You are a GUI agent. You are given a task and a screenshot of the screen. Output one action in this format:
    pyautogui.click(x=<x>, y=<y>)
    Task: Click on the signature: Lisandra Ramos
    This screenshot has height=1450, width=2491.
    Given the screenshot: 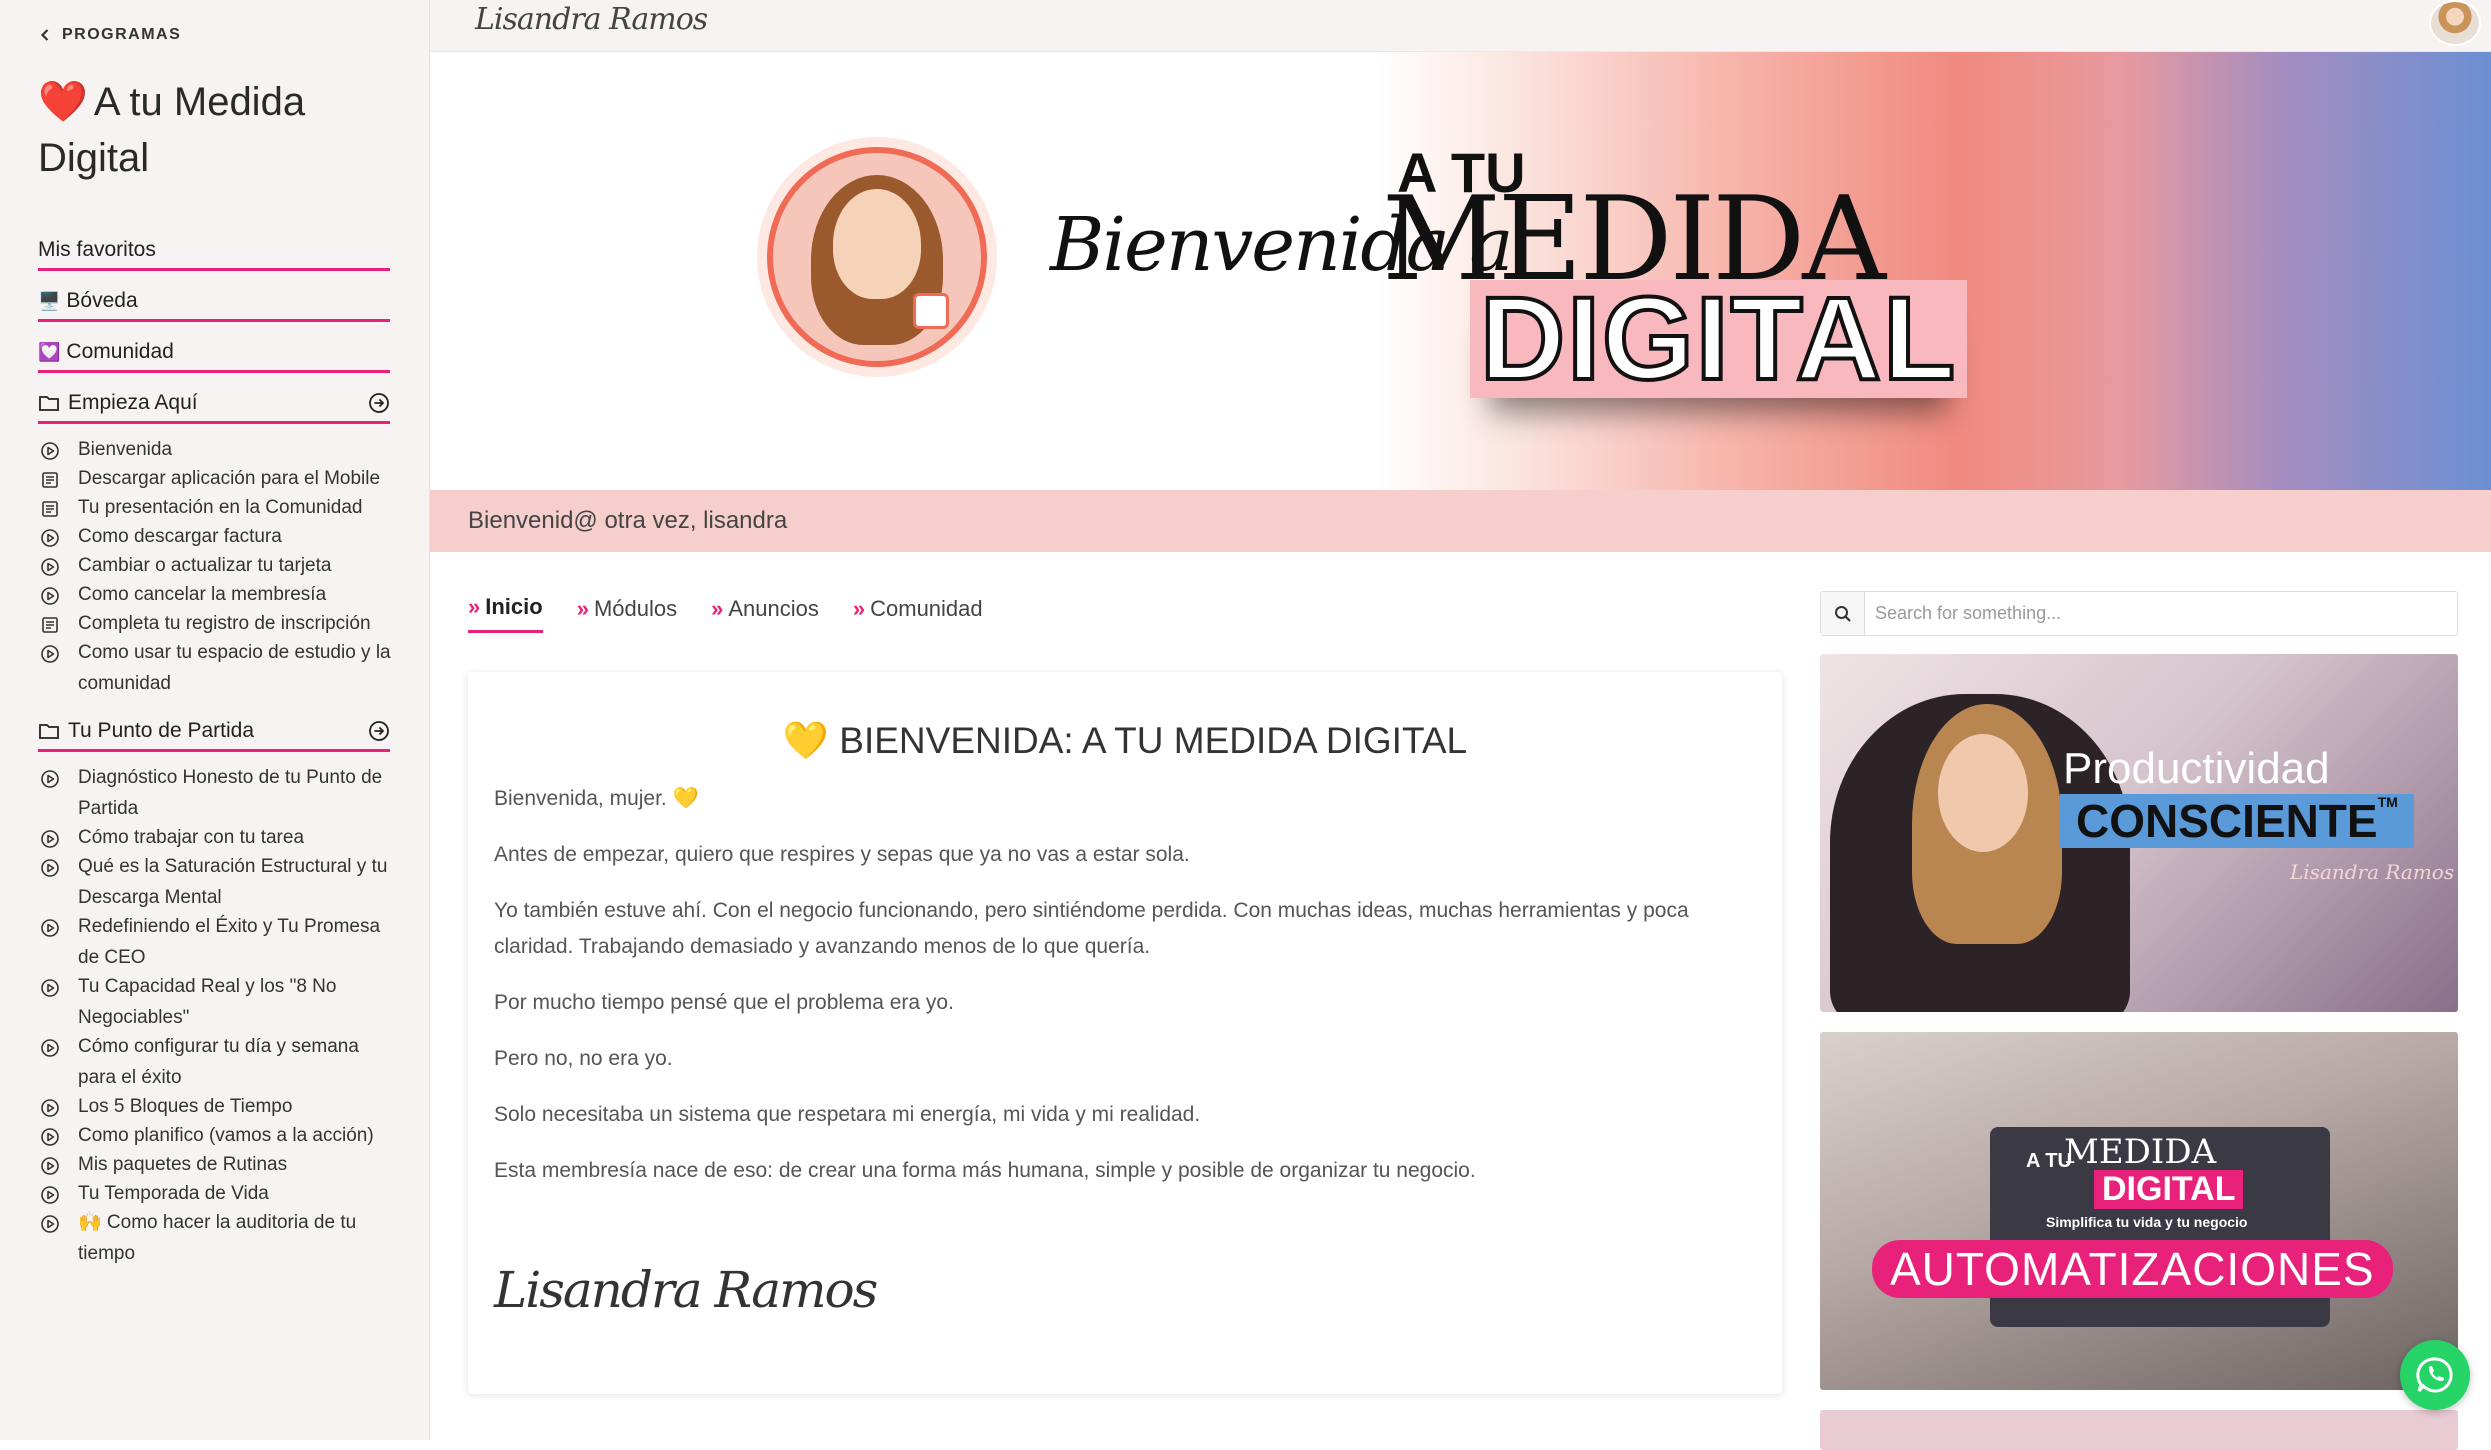 What is the action you would take?
    pyautogui.click(x=686, y=1290)
    